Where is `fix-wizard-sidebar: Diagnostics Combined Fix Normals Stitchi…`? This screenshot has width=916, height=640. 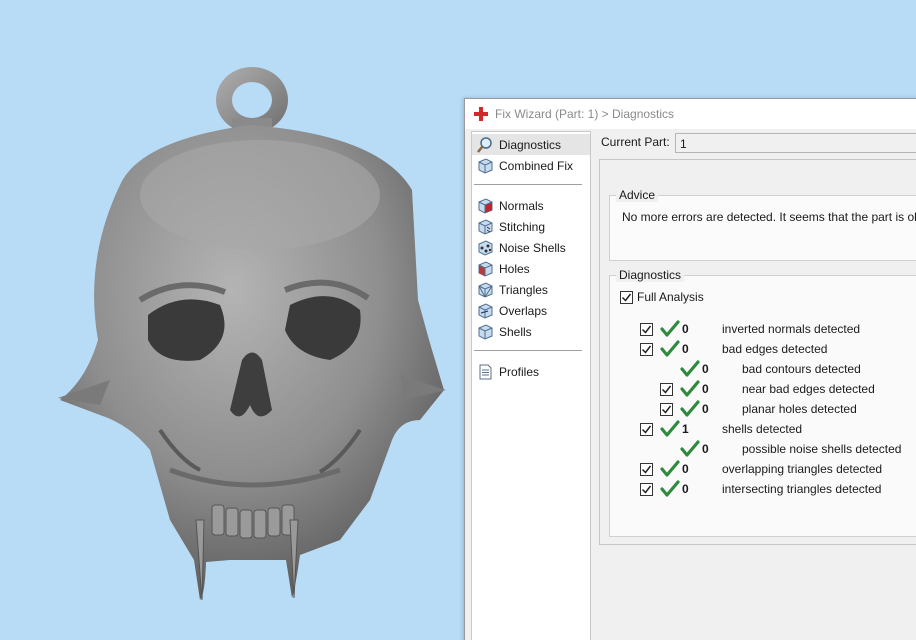 fix-wizard-sidebar: Diagnostics Combined Fix Normals Stitchi… is located at coordinates (531, 385).